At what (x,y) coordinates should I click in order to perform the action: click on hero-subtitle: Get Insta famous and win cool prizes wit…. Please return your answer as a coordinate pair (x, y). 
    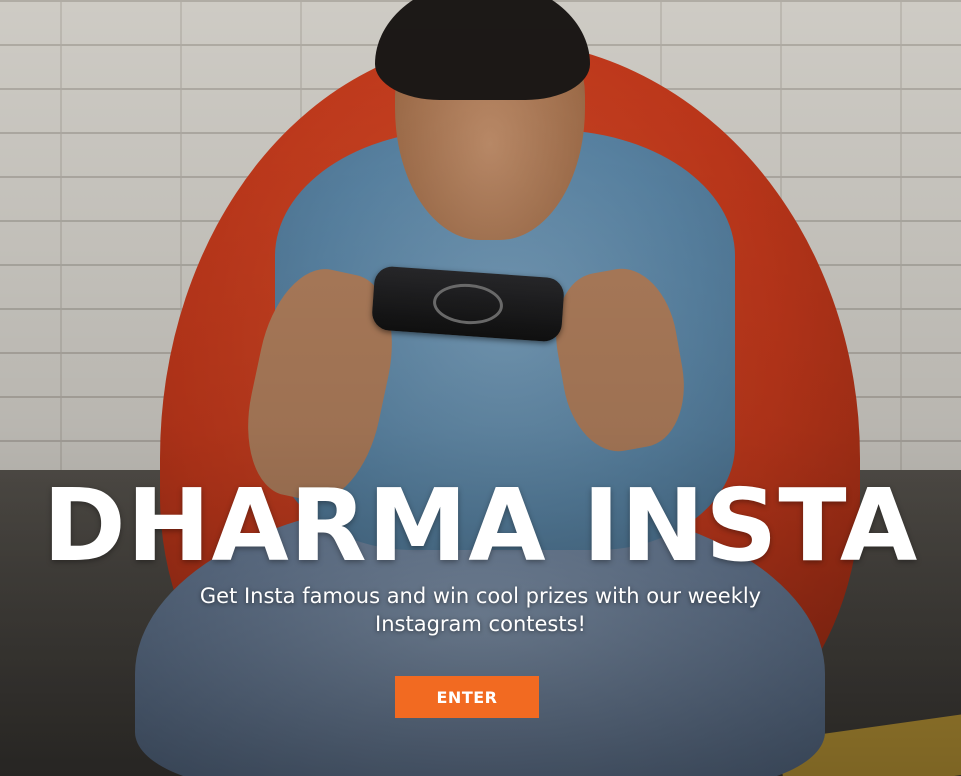
    Looking at the image, I should click on (480, 610).